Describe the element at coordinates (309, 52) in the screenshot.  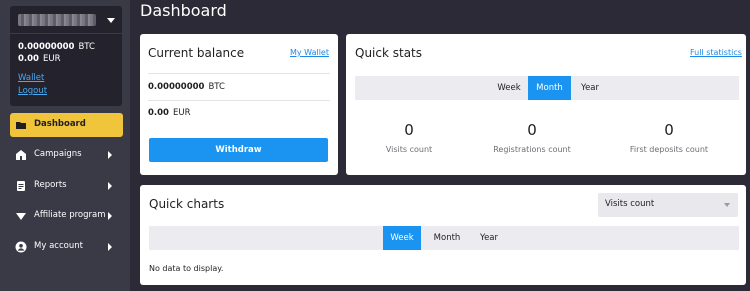
I see `my-wallet-link: My Wallet` at that location.